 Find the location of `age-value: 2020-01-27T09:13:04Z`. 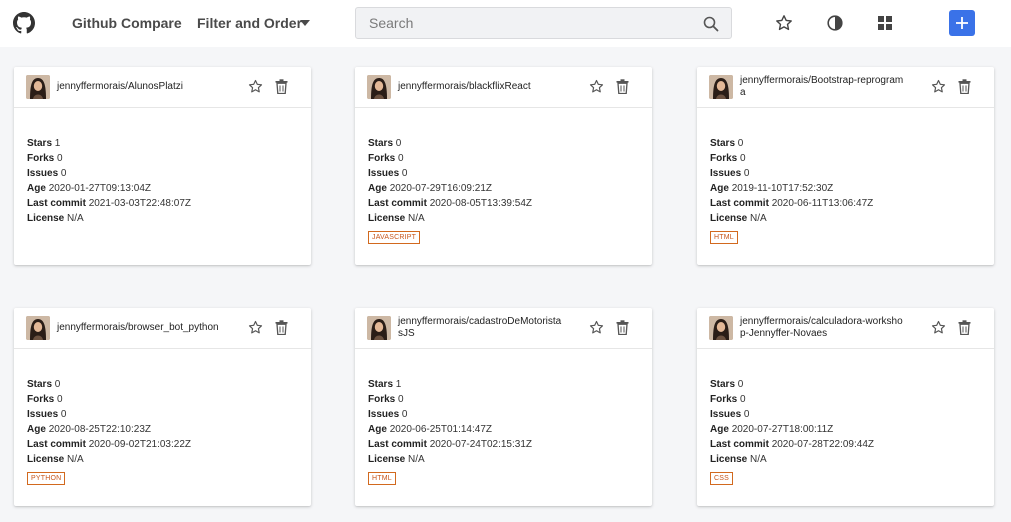

age-value: 2020-01-27T09:13:04Z is located at coordinates (99, 188).